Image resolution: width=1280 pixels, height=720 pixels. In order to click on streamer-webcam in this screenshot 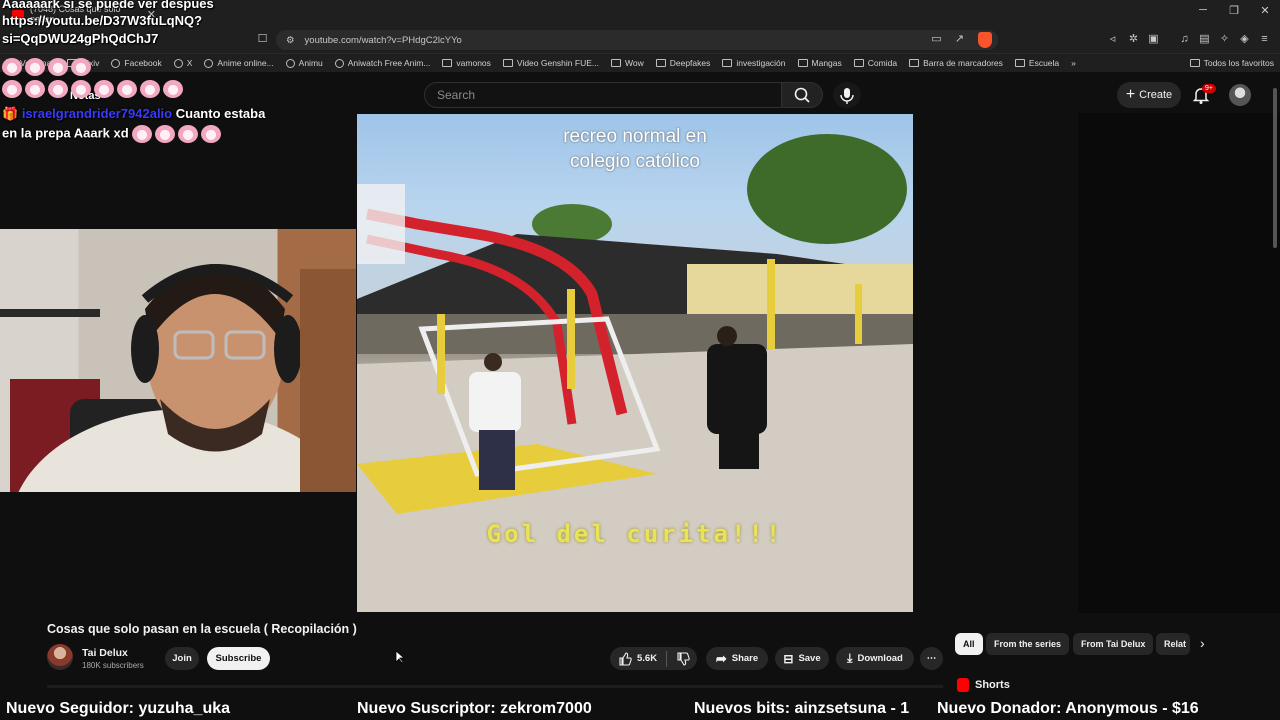, I will do `click(178, 360)`.